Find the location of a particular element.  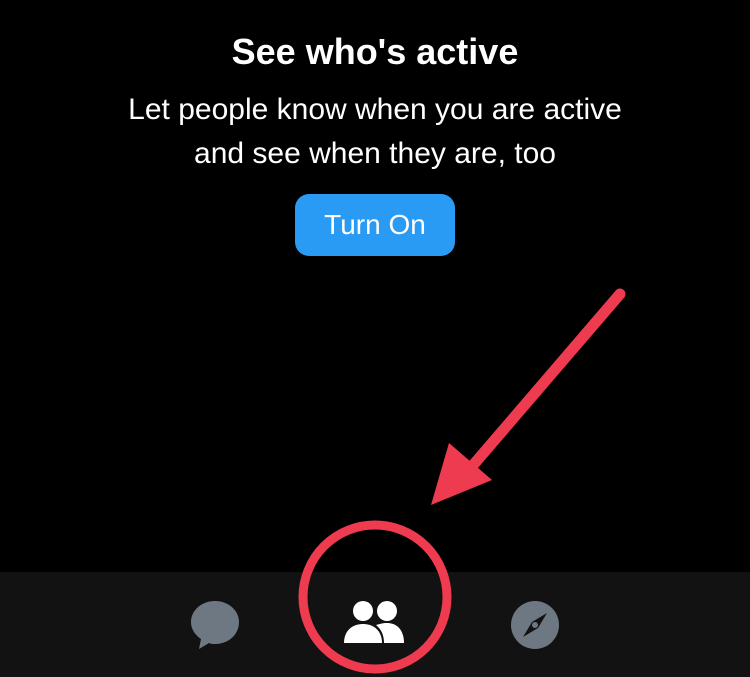

people-icon is located at coordinates (374, 621).